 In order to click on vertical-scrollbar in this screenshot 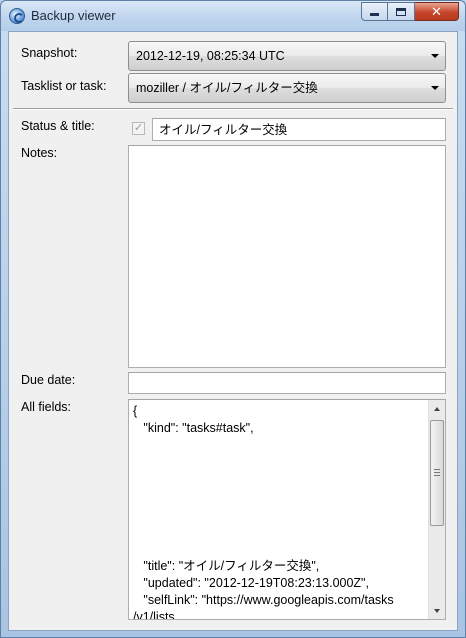, I will do `click(436, 509)`.